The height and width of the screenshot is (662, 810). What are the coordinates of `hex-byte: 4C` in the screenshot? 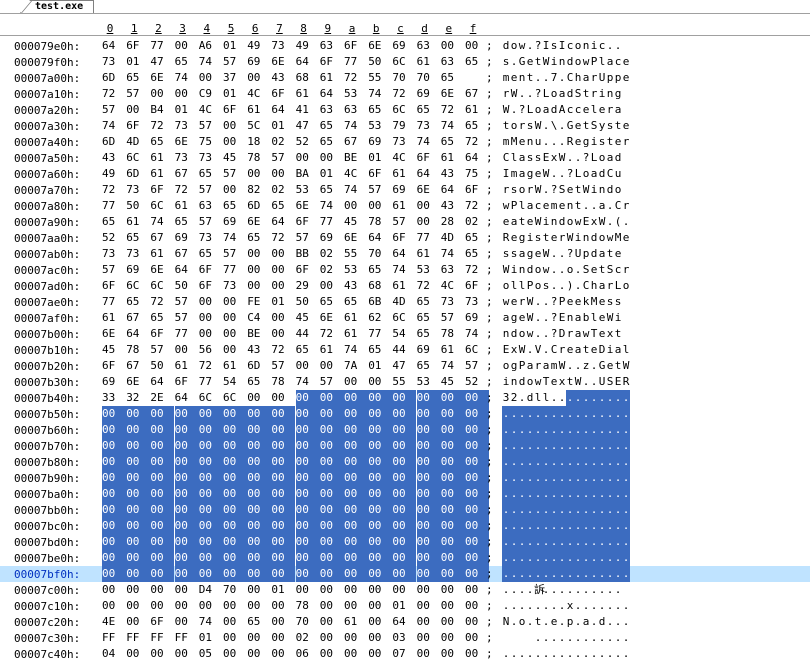 It's located at (259, 94).